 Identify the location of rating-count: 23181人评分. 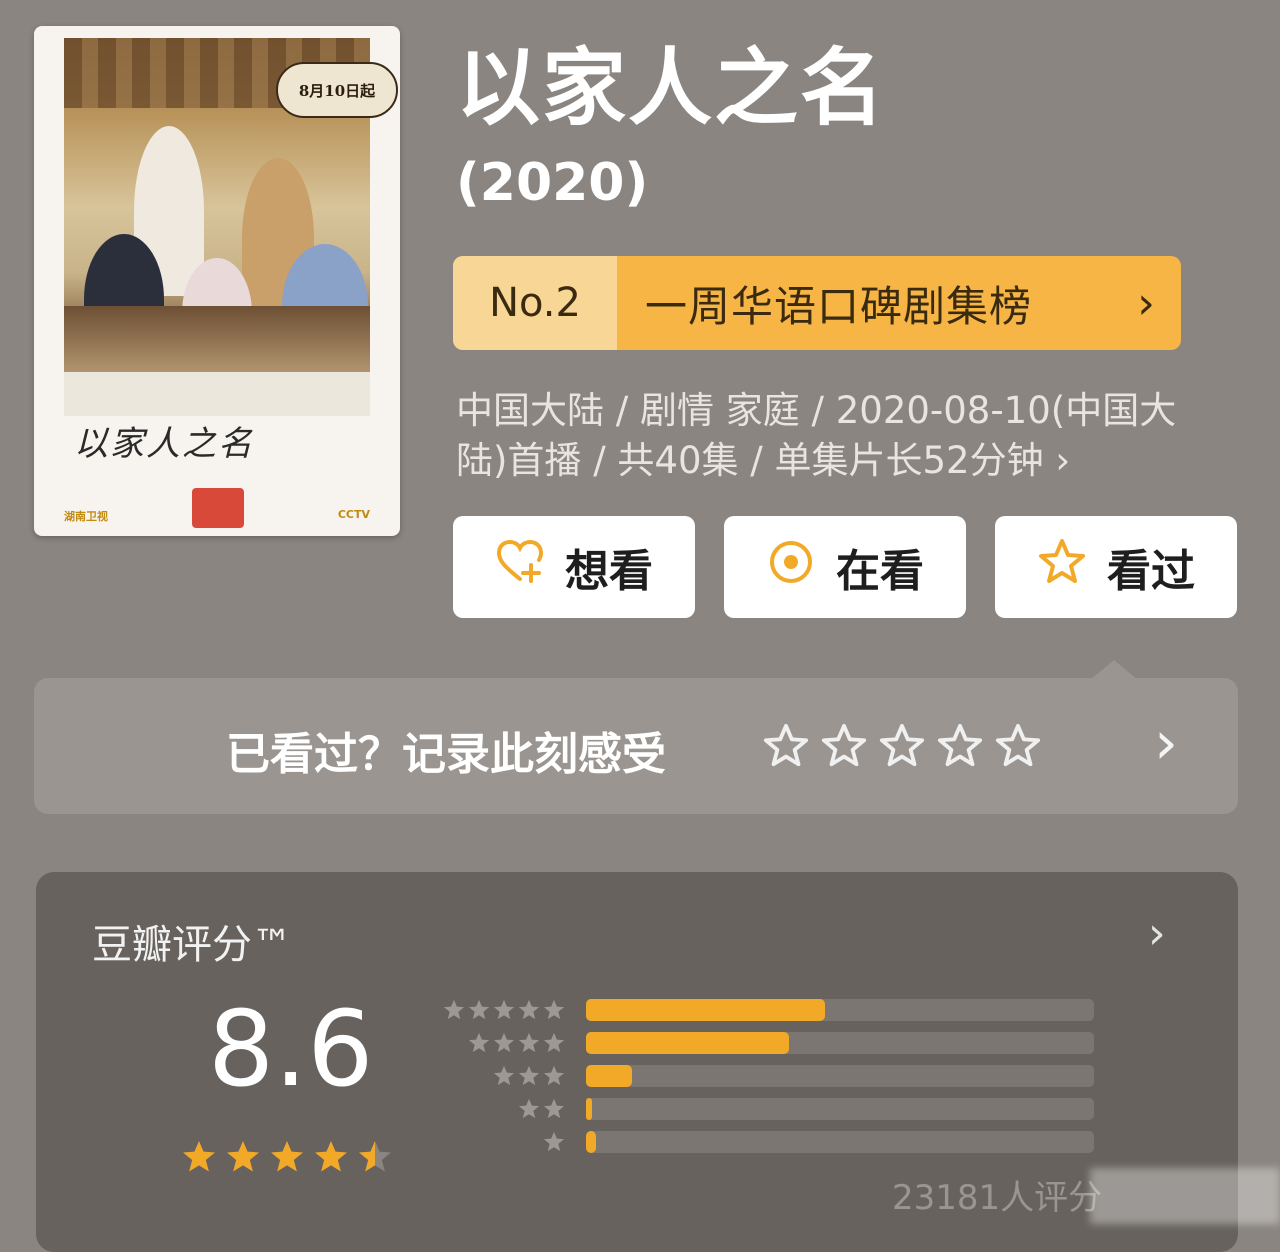
(997, 1198).